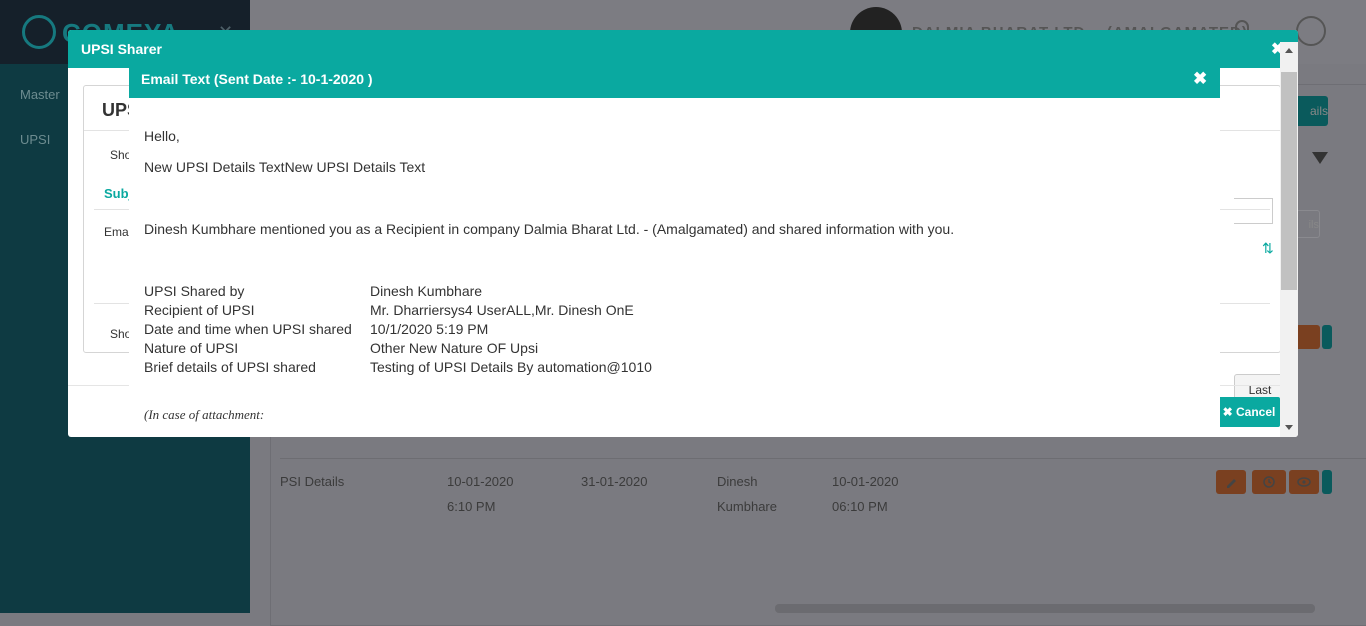 This screenshot has height=626, width=1366. Describe the element at coordinates (230, 367) in the screenshot. I see `detail-key: Brief details of UPSI shared` at that location.